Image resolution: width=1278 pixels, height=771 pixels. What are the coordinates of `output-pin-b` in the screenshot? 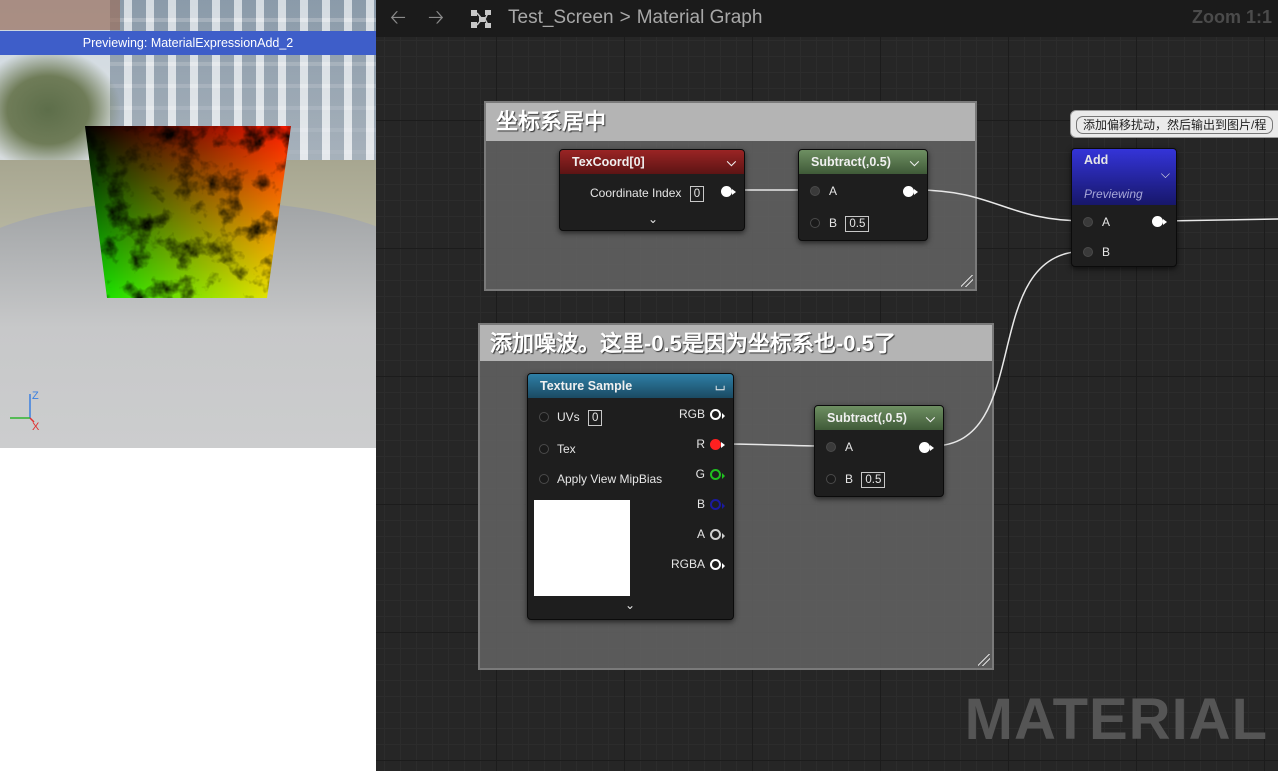 It's located at (717, 504).